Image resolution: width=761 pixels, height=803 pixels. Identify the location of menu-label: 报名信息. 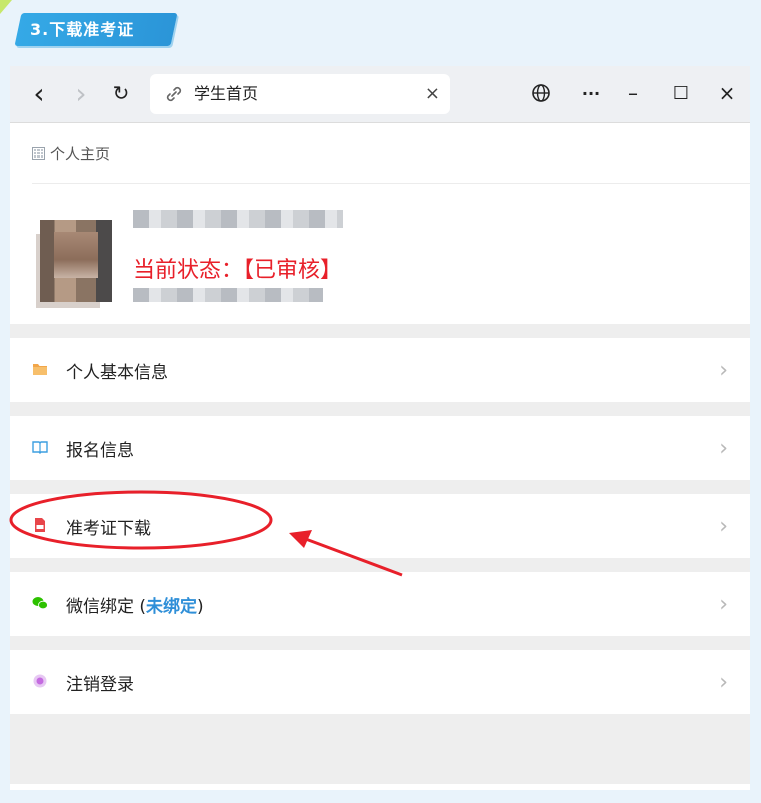
(100, 450).